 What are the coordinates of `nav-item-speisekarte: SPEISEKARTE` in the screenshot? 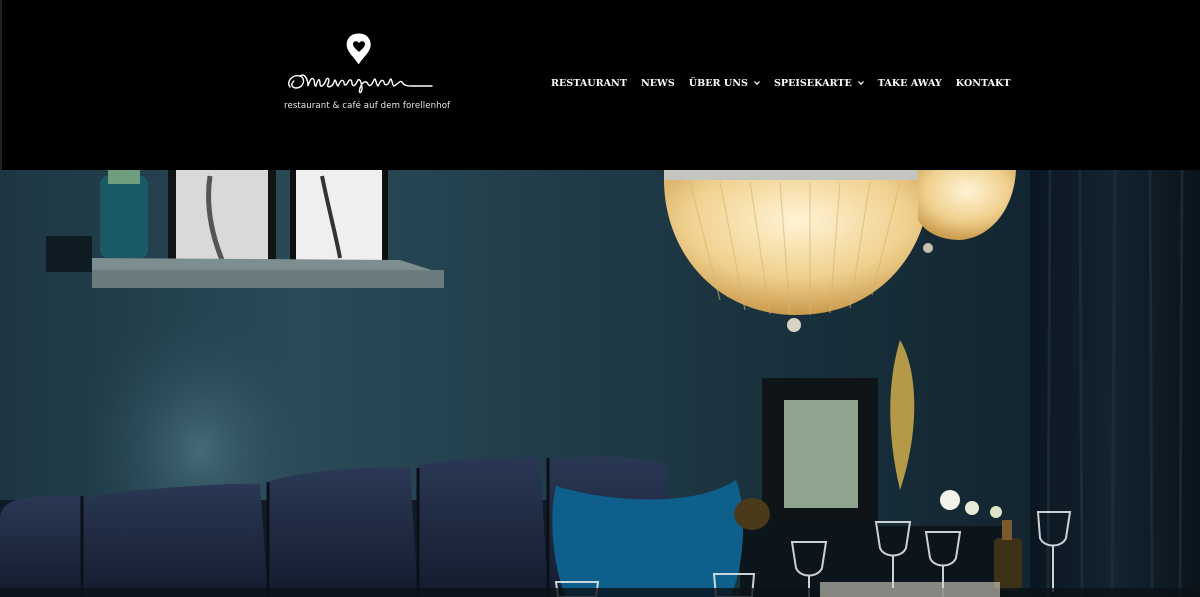 It's located at (819, 83).